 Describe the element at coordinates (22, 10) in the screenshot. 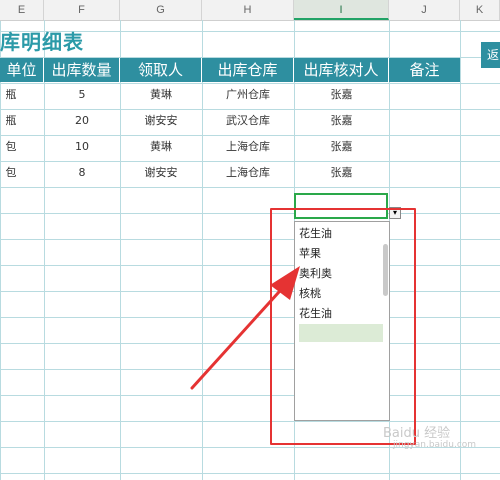

I see `column-header-e: E` at that location.